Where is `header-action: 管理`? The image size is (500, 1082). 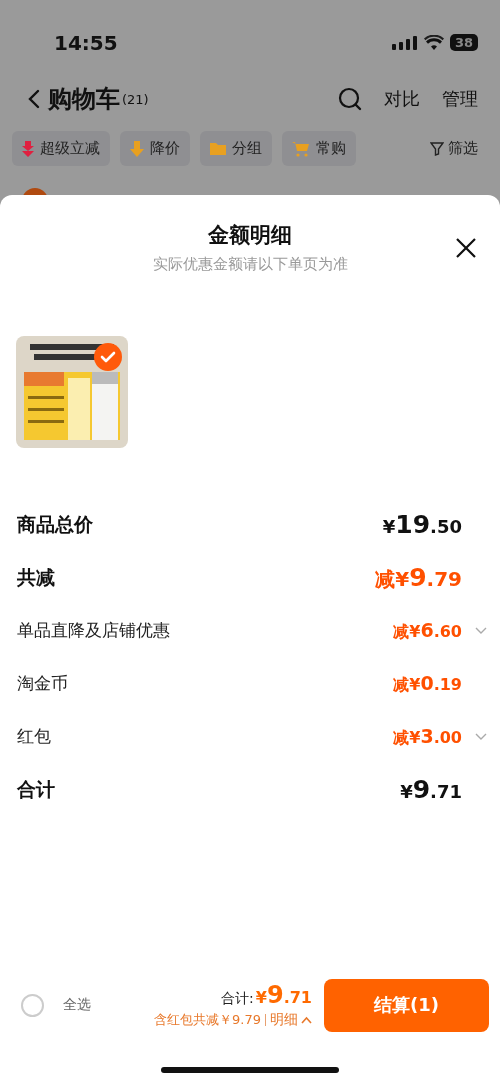
header-action: 管理 is located at coordinates (455, 99).